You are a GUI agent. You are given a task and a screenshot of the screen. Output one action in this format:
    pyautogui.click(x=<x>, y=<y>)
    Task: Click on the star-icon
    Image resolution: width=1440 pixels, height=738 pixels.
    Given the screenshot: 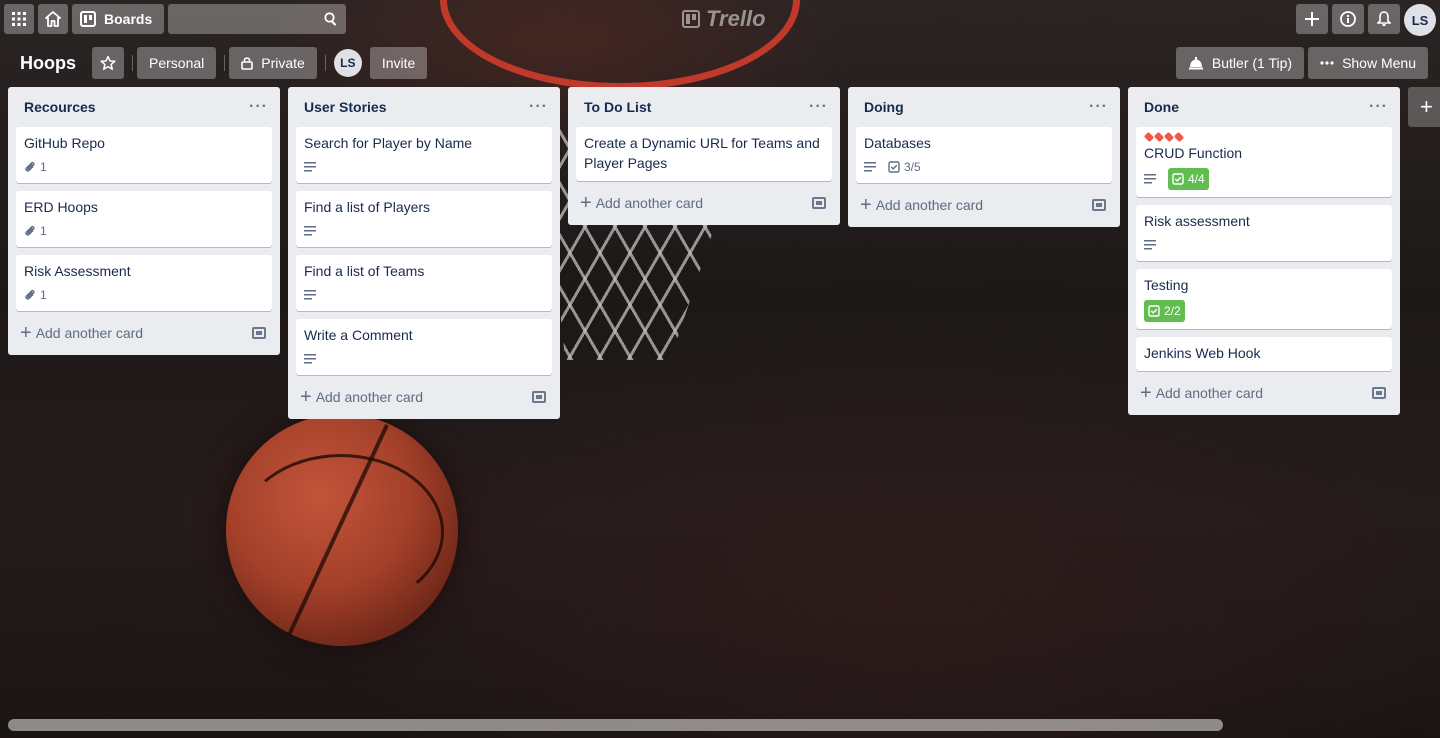 What is the action you would take?
    pyautogui.click(x=108, y=62)
    